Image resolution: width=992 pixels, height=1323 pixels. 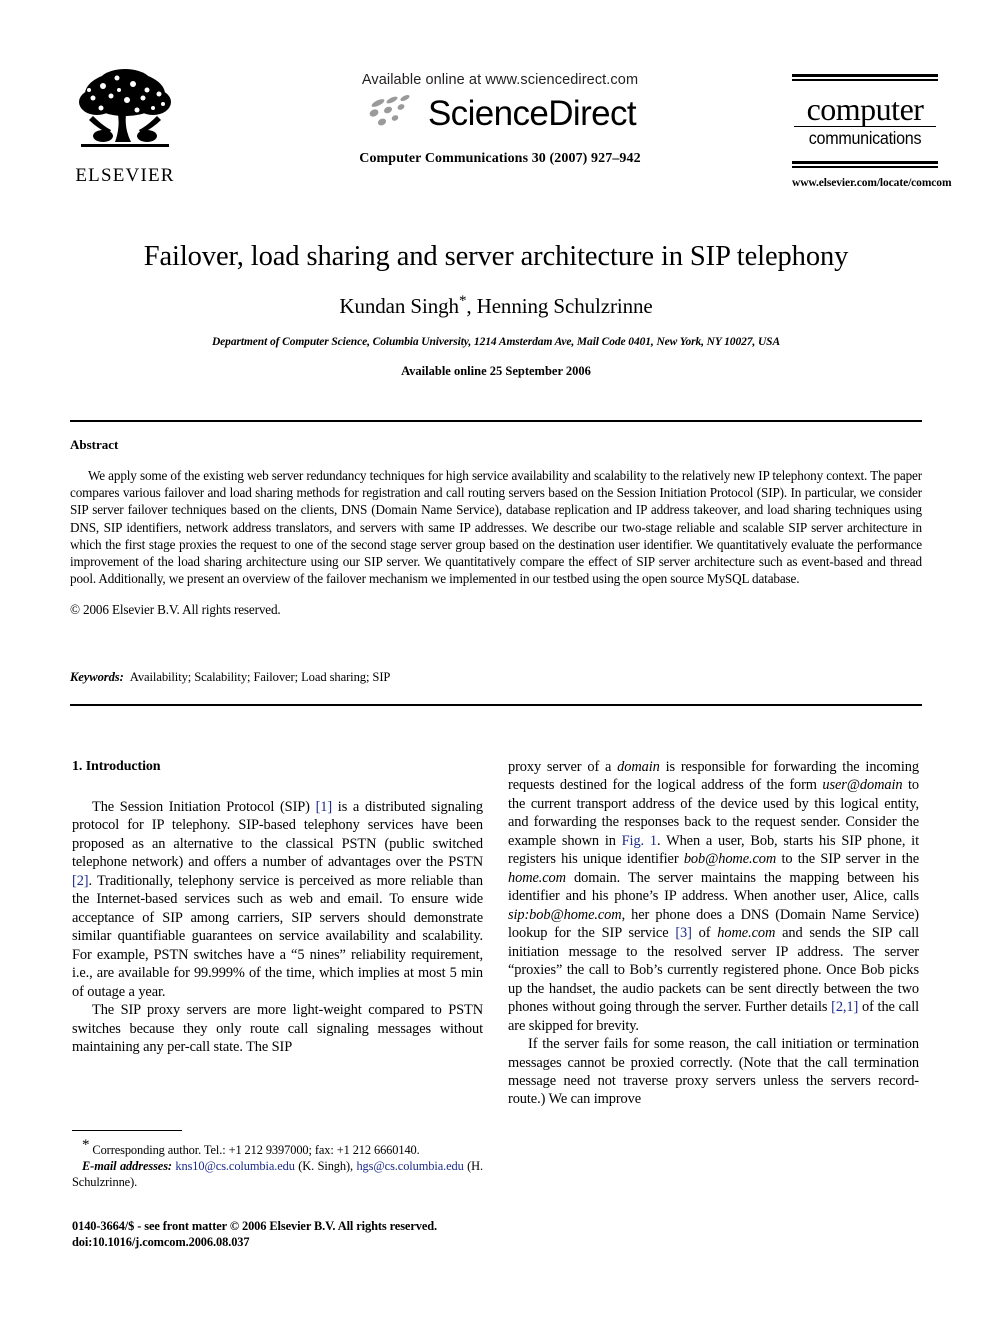 What do you see at coordinates (862, 785) in the screenshot?
I see `emphasis-term: user@domain` at bounding box center [862, 785].